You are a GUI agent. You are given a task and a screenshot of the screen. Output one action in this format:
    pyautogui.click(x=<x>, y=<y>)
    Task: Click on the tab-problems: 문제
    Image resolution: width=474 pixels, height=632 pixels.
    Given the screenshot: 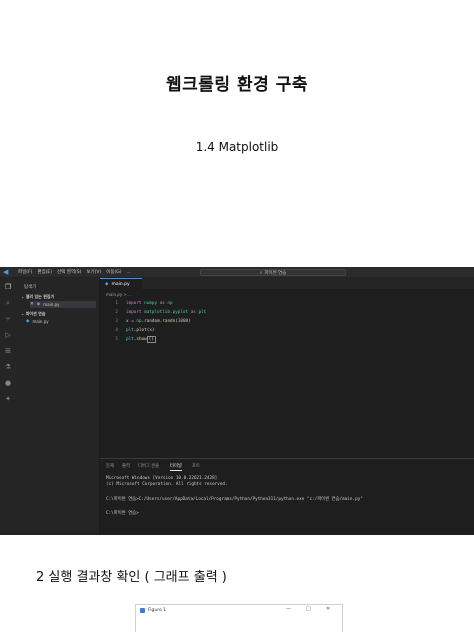 What is the action you would take?
    pyautogui.click(x=110, y=466)
    